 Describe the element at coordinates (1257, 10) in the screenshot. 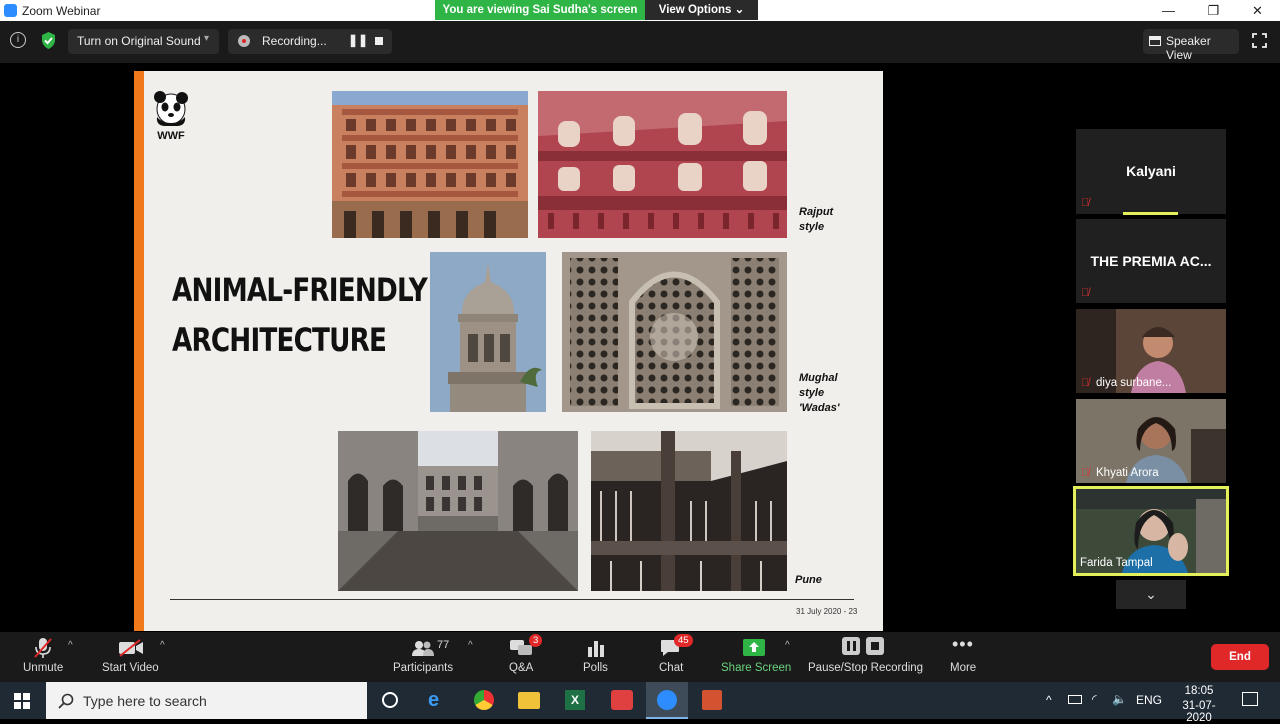

I see `close-button: ✕` at that location.